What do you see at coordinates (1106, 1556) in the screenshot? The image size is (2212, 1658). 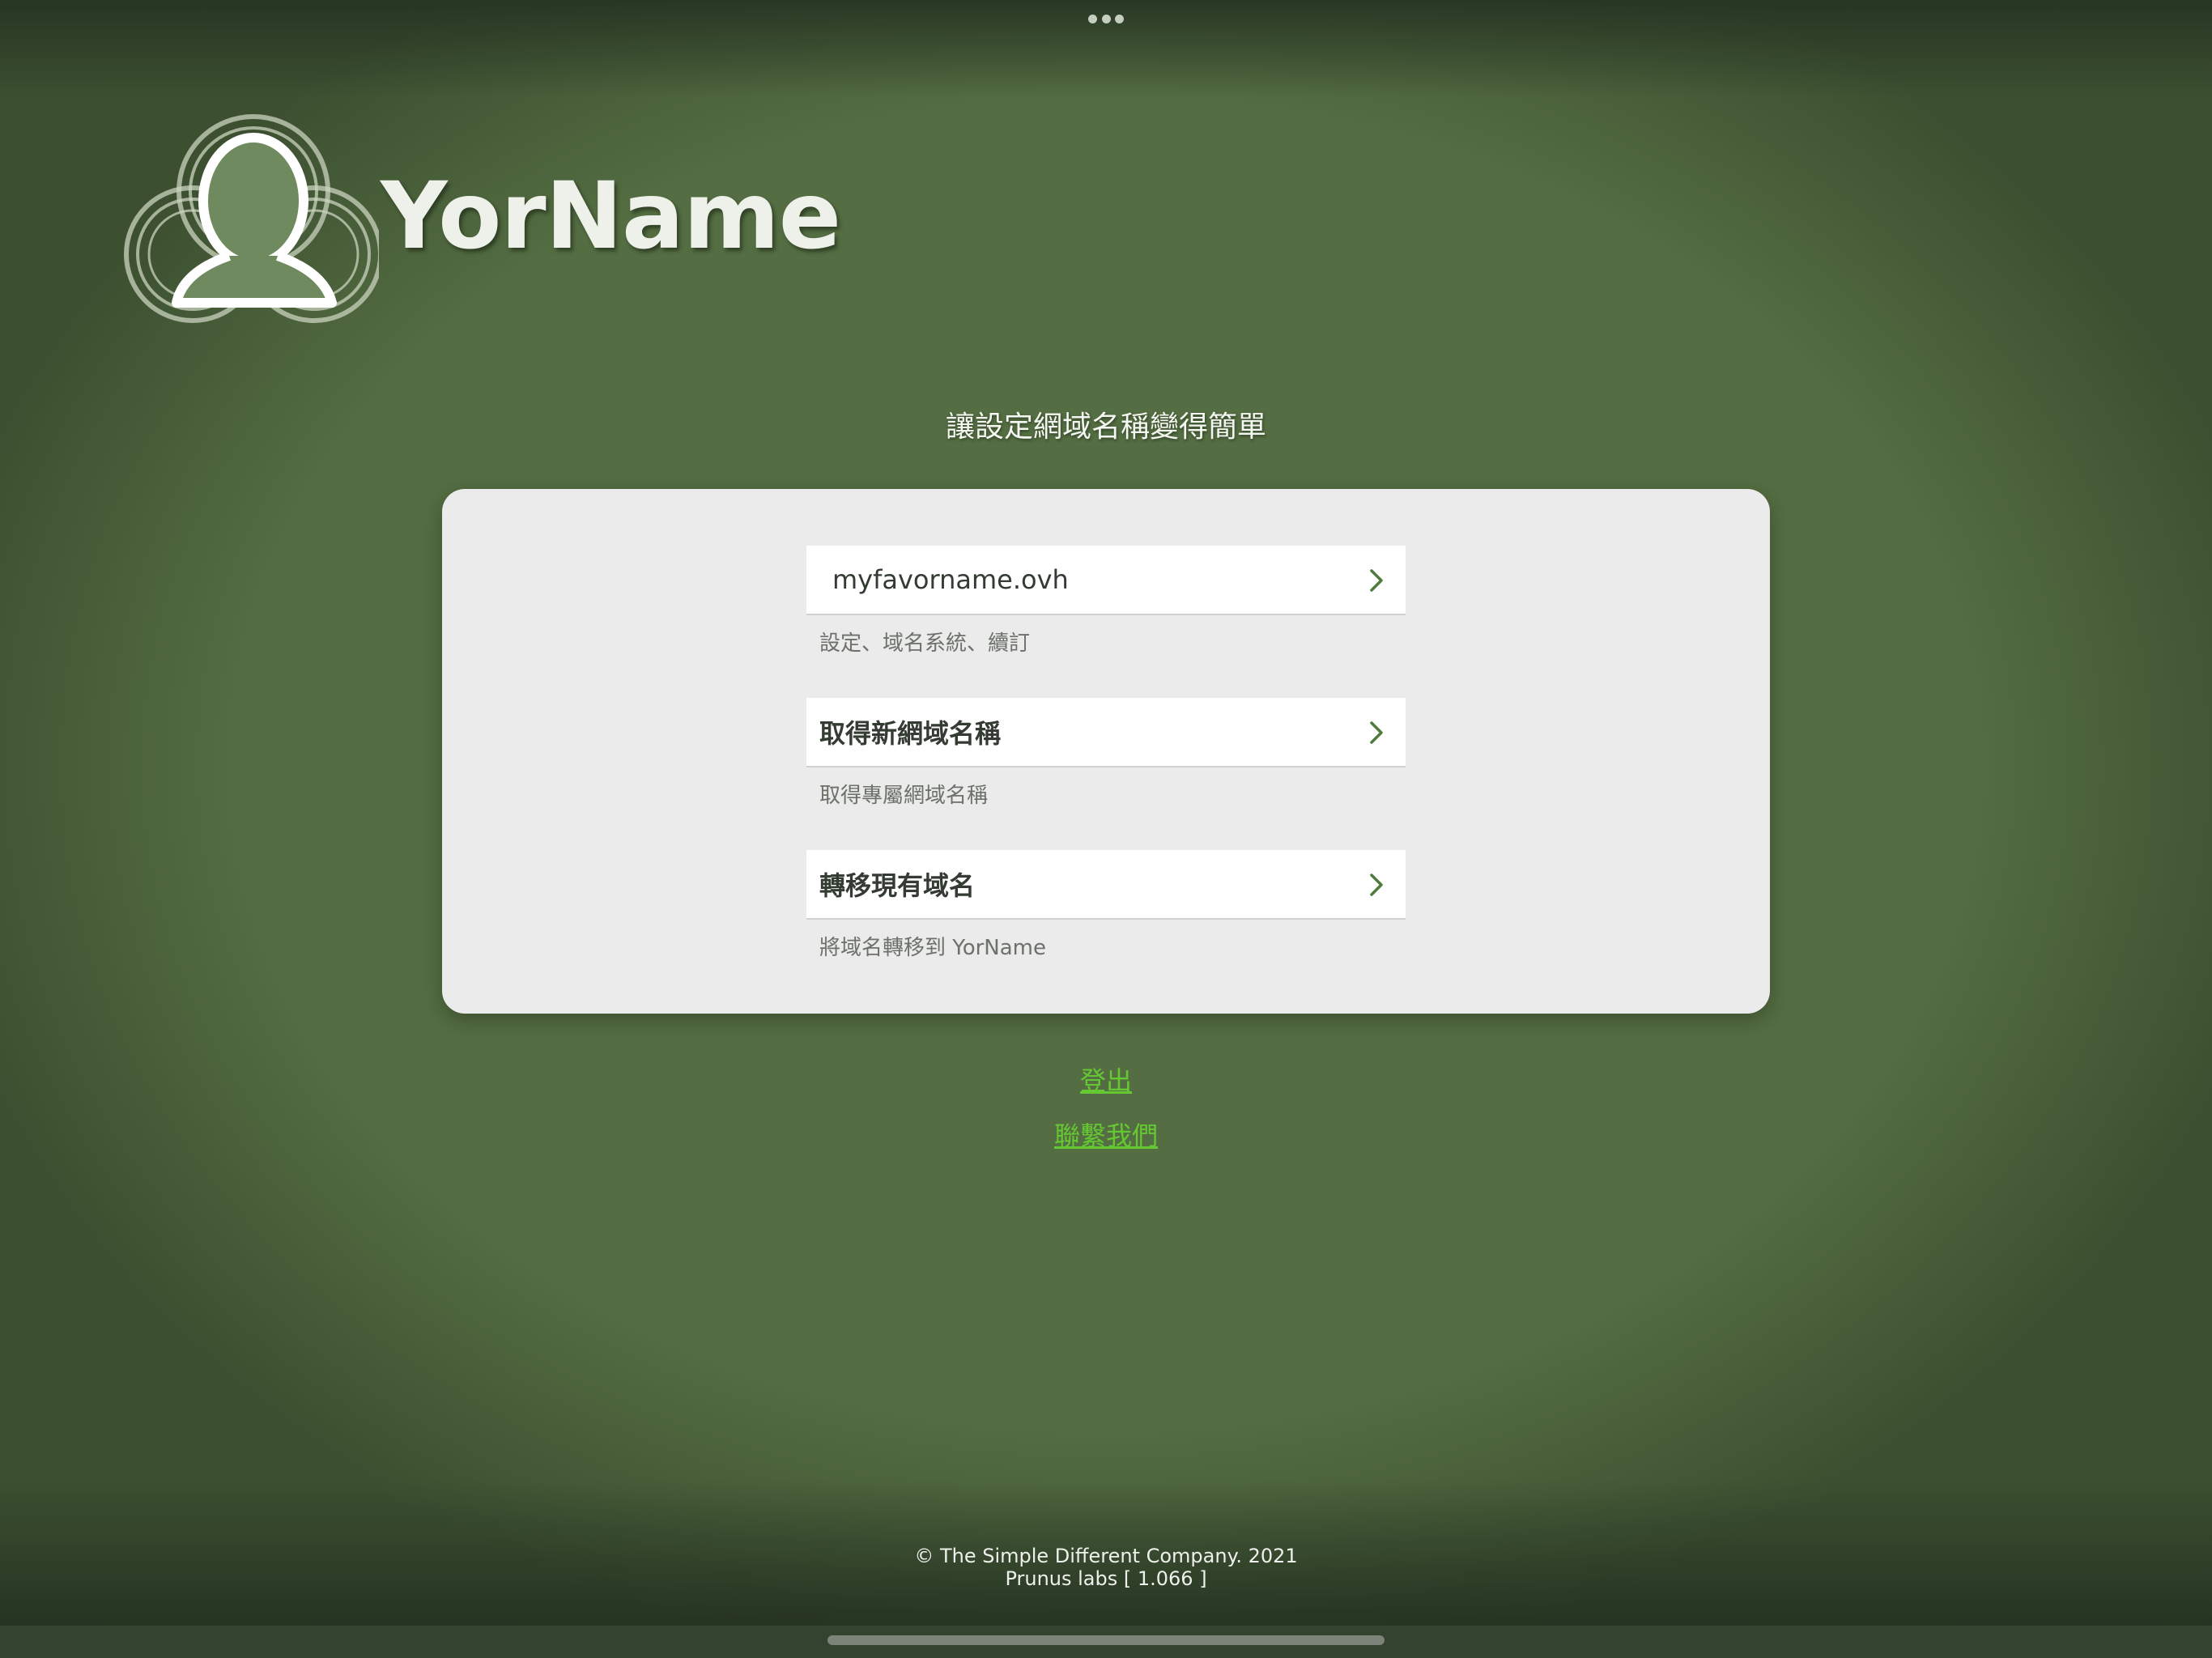 I see `footer-copyright: © The Simple Different Company. 2021` at bounding box center [1106, 1556].